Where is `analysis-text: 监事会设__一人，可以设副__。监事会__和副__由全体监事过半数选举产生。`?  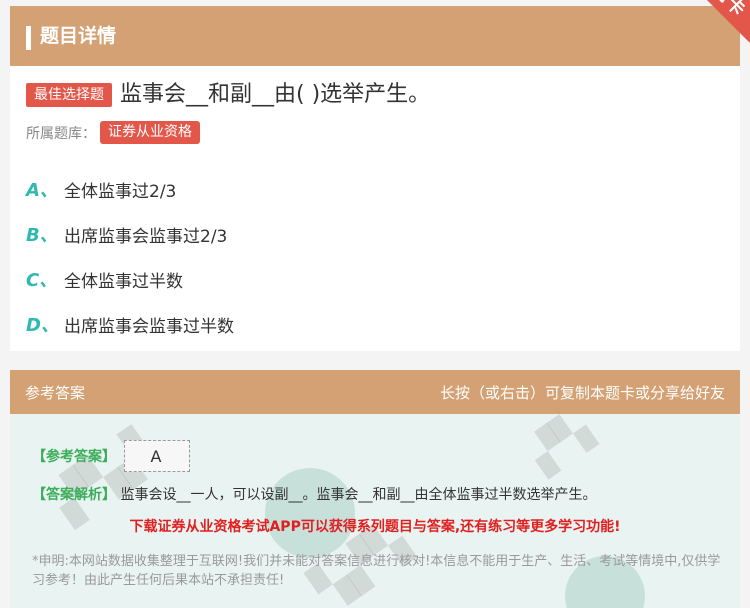
analysis-text: 监事会设__一人，可以设副__。监事会__和副__由全体监事过半数选举产生。 is located at coordinates (358, 495).